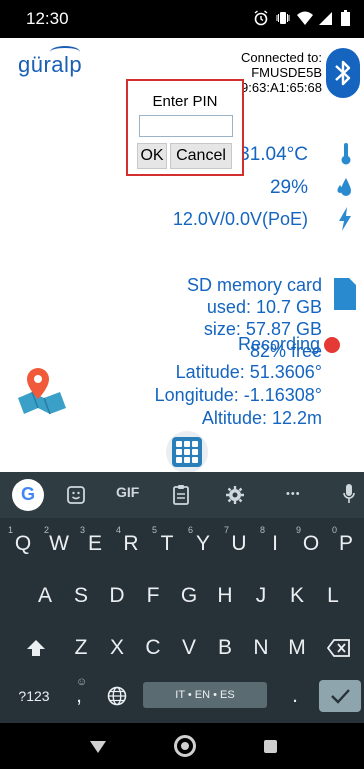 Image resolution: width=364 pixels, height=769 pixels. What do you see at coordinates (327, 18) in the screenshot?
I see `signal-icon` at bounding box center [327, 18].